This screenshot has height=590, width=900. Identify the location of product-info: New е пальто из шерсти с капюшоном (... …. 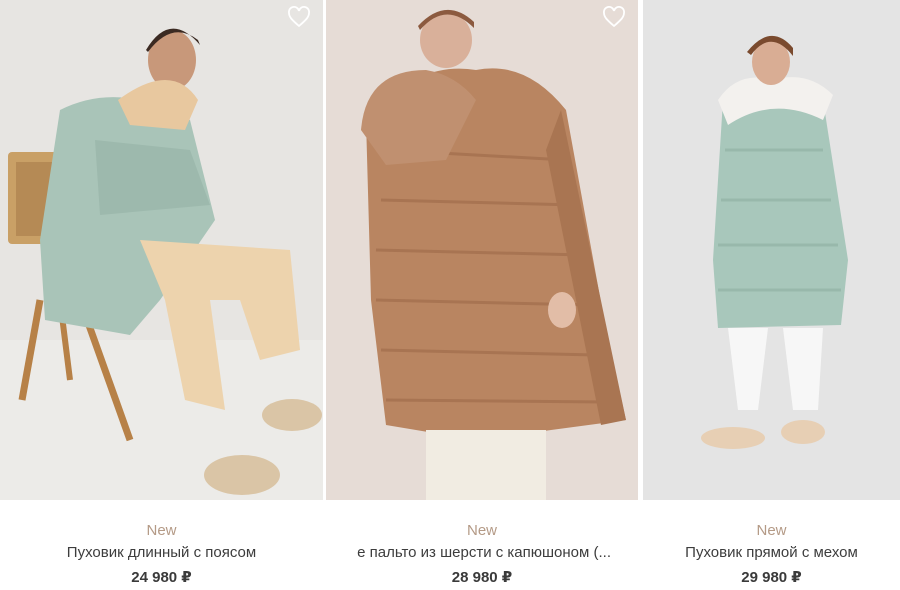
(482, 555).